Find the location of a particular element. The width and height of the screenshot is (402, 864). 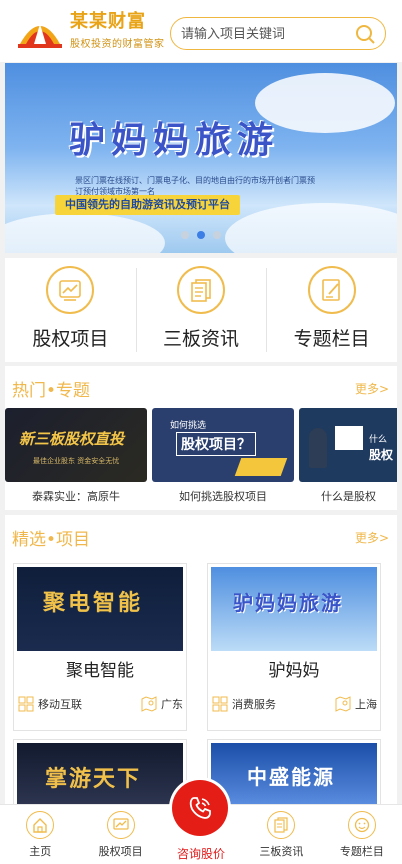

carousel-dots is located at coordinates (201, 235).